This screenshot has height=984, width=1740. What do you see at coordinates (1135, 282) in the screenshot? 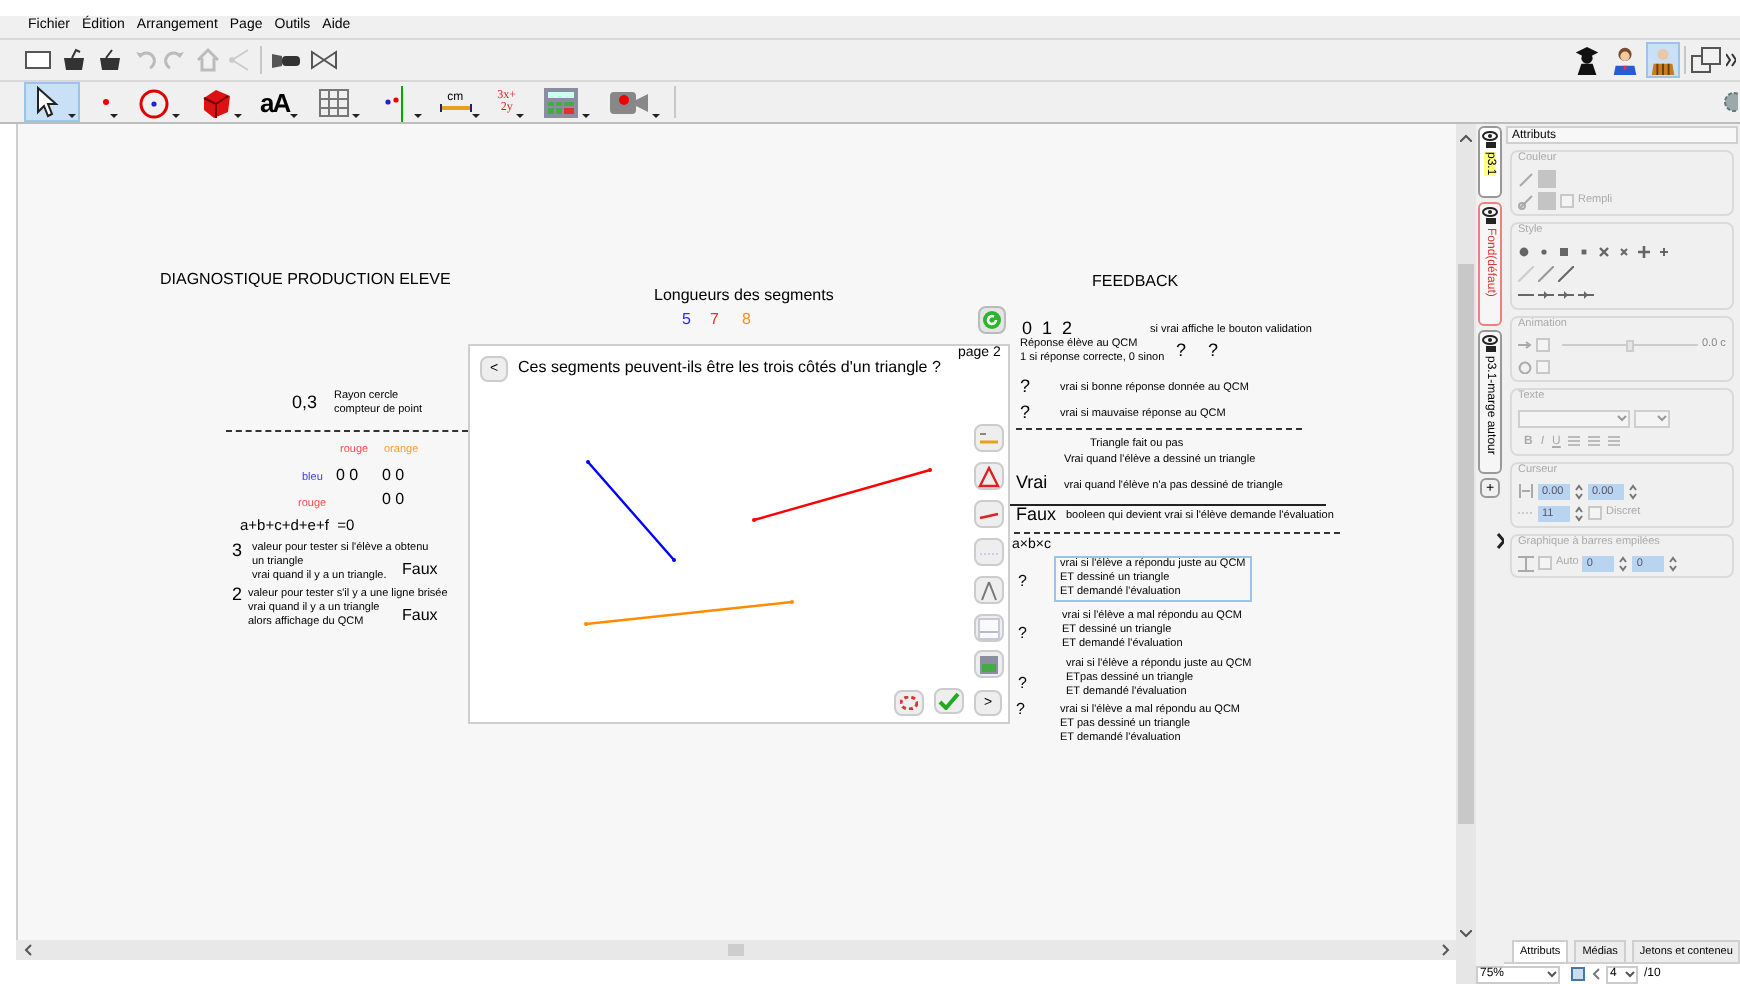
I see `section-title: FEEDBACK` at bounding box center [1135, 282].